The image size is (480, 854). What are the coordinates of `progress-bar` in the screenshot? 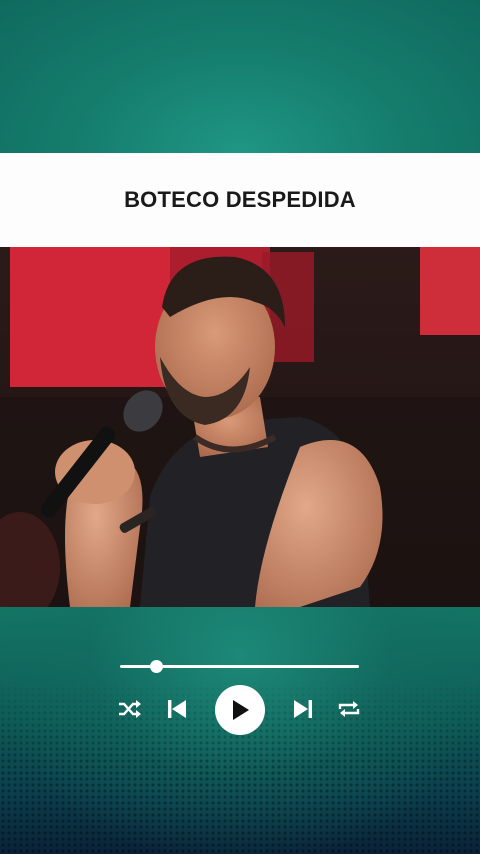 It's located at (239, 666).